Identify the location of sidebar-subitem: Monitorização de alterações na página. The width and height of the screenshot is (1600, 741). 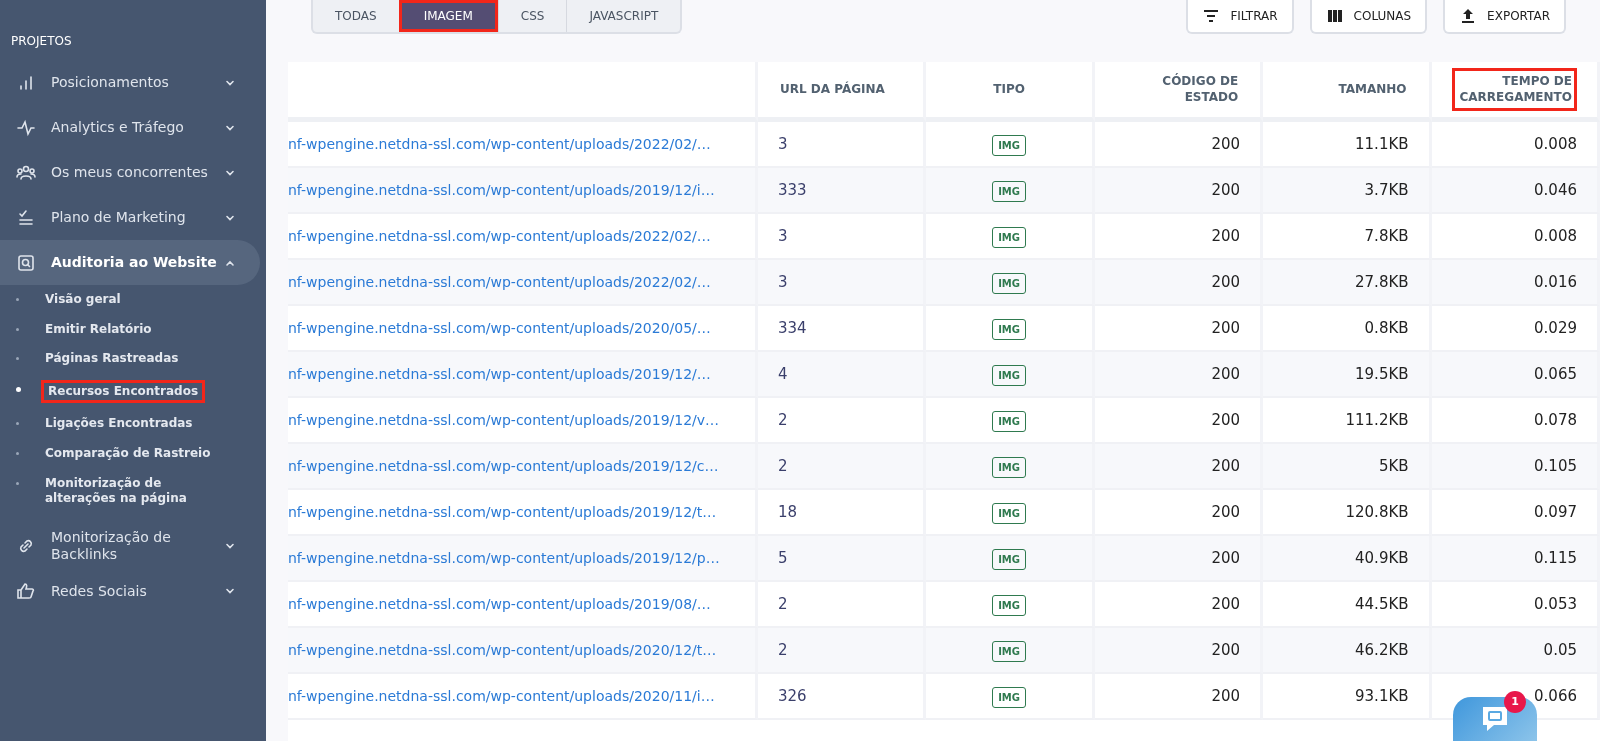
(133, 491).